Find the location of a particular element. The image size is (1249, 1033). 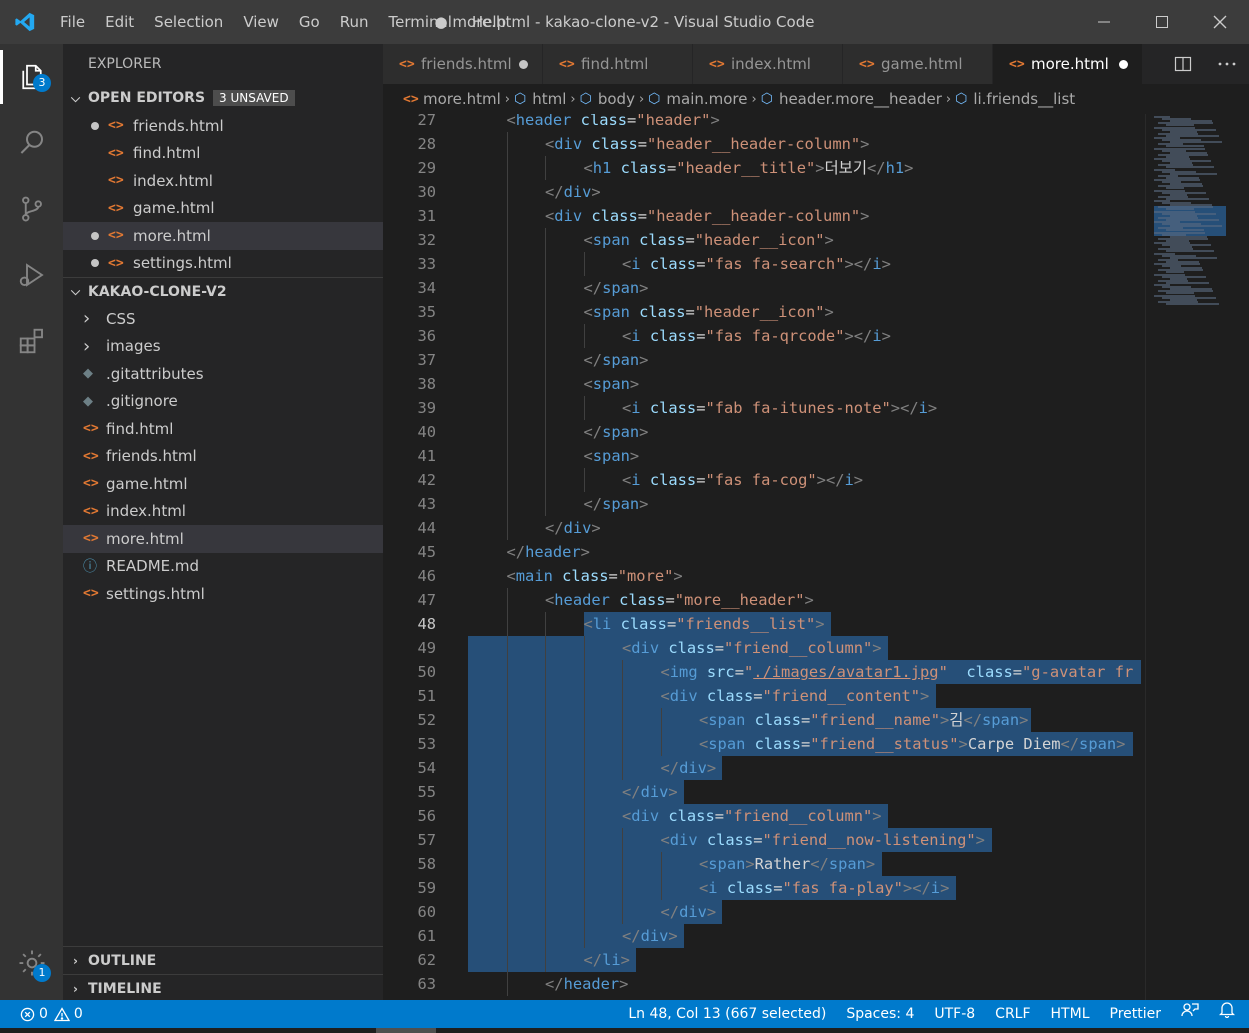

tab-find: <> find.html is located at coordinates (618, 64).